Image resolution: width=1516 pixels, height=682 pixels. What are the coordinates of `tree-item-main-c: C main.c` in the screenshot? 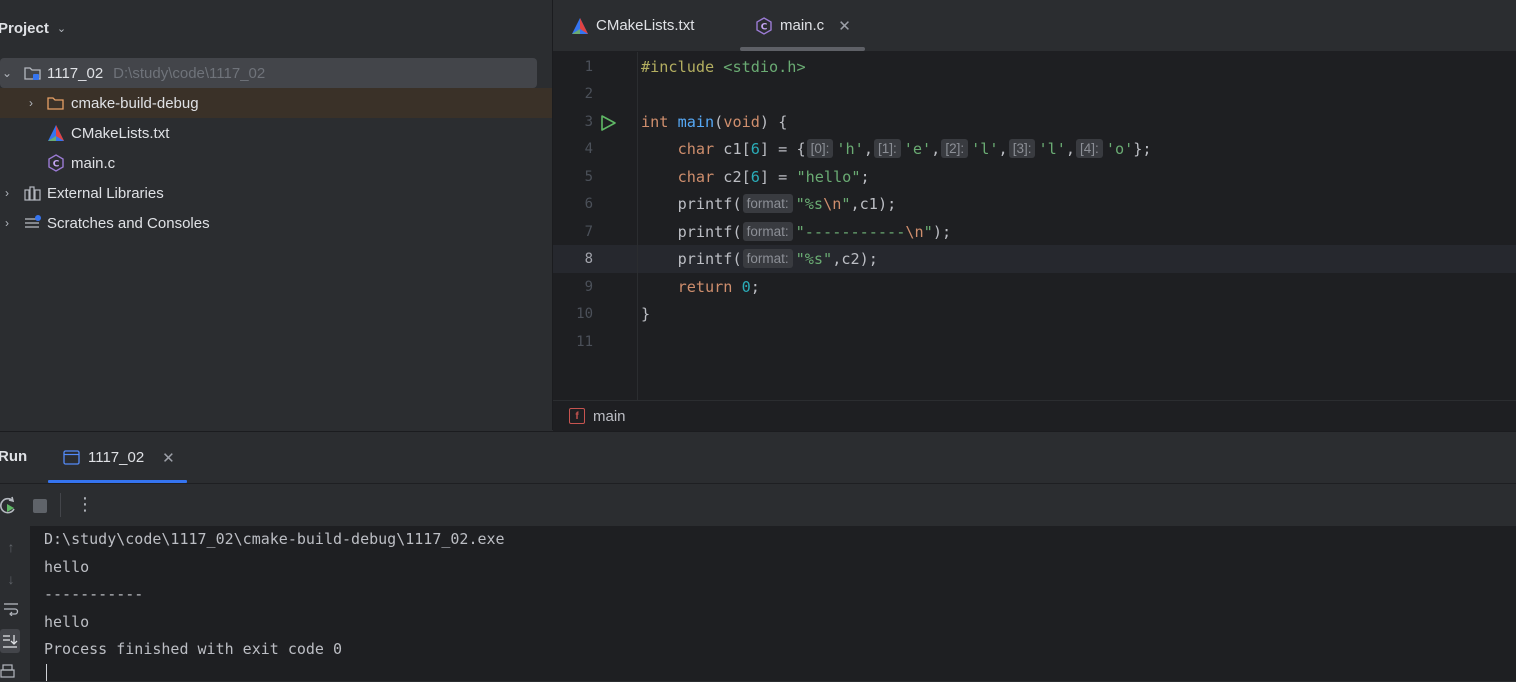 It's located at (276, 163).